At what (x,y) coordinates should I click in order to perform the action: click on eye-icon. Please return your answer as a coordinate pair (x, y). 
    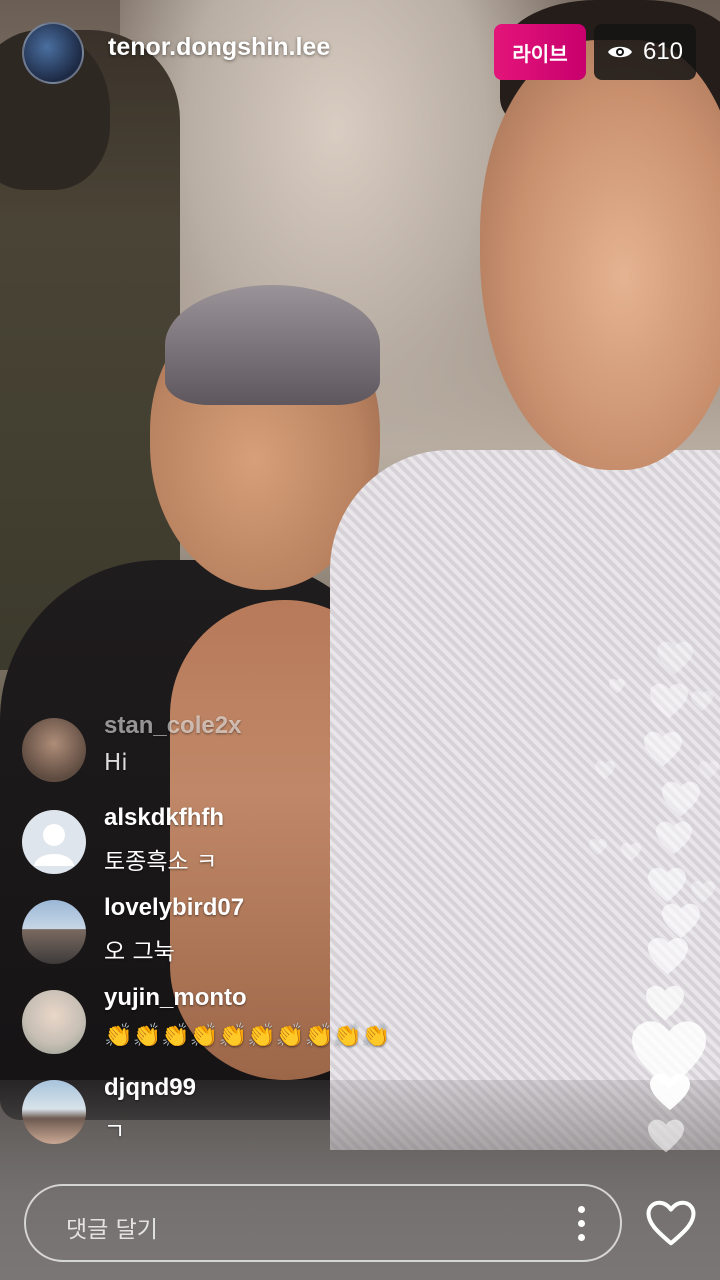
    Looking at the image, I should click on (619, 52).